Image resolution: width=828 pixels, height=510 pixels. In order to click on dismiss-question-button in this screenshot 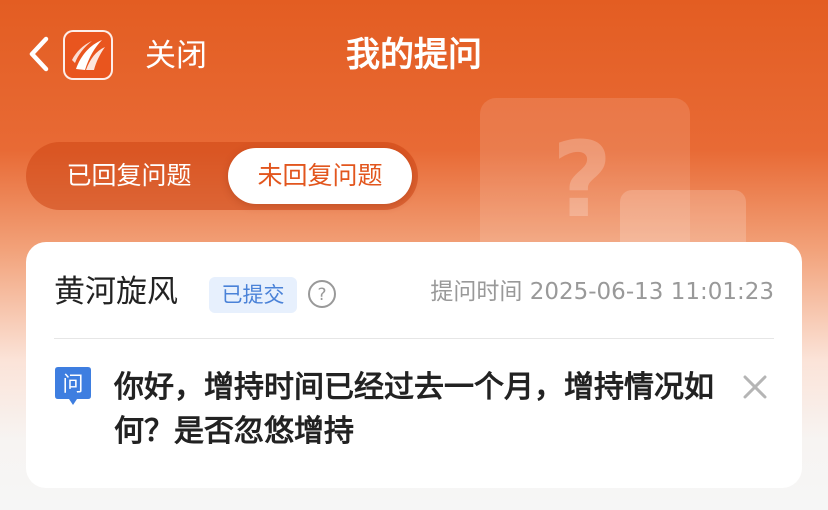, I will do `click(755, 387)`.